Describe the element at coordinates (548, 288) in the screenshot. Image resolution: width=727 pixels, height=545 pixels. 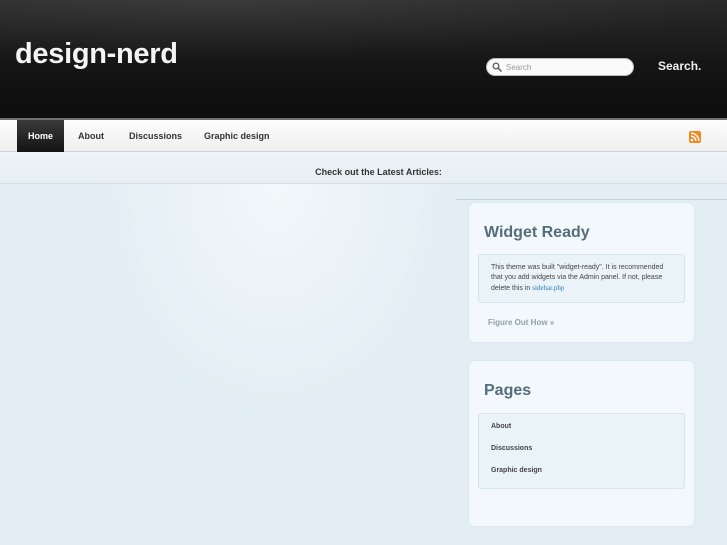
I see `sidebar-php-link: sidebar.php` at that location.